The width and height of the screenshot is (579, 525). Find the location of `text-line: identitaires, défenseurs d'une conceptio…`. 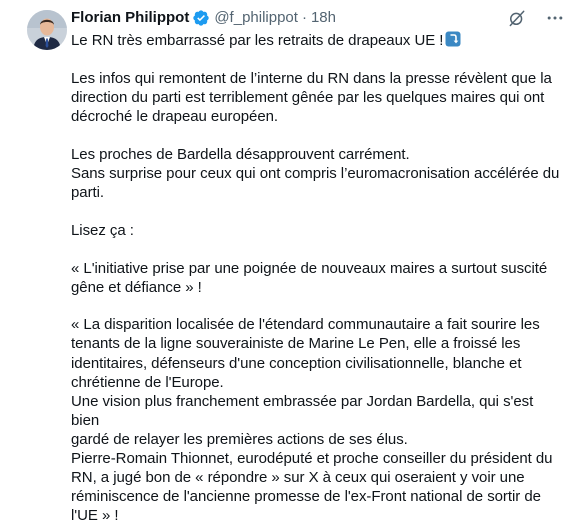

text-line: identitaires, défenseurs d'une conceptio… is located at coordinates (296, 363).